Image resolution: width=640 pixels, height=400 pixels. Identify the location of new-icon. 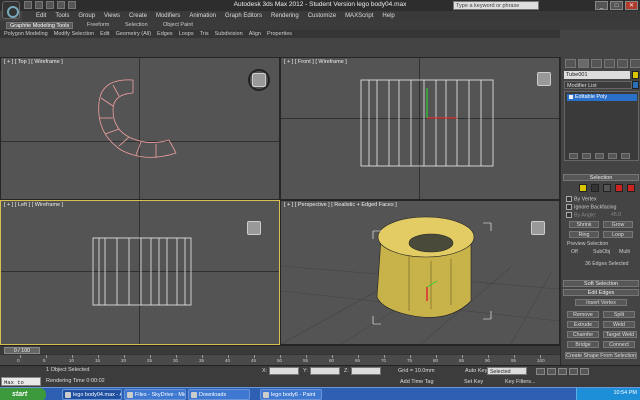
(28, 5).